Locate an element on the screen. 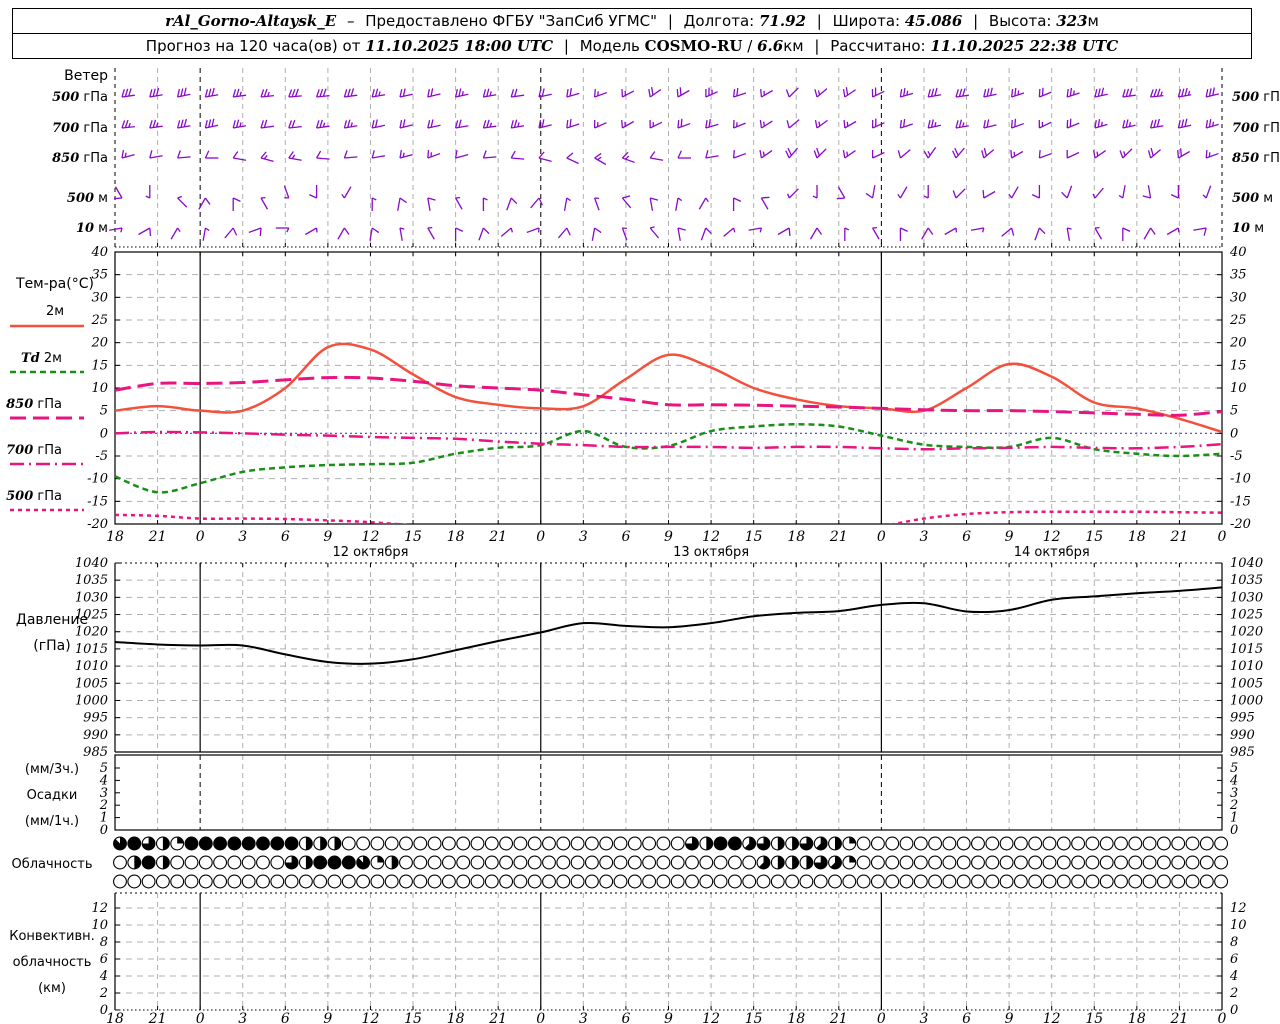  hour-label-bottom: 18 is located at coordinates (456, 1017).